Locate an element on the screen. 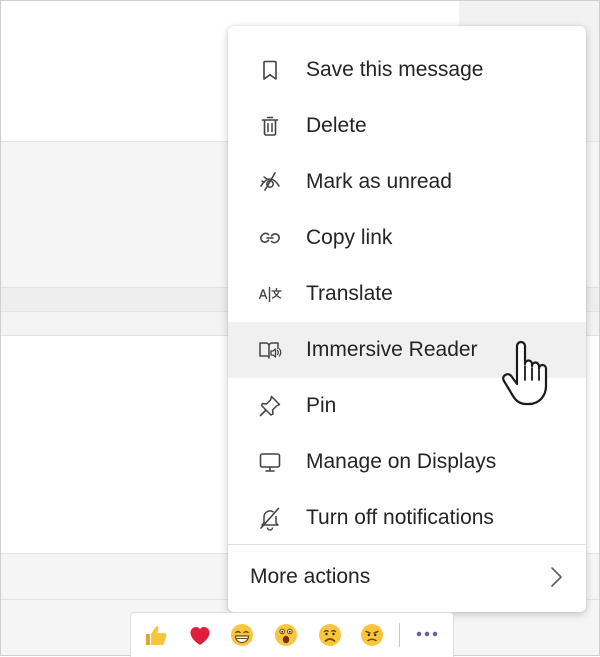  reaction-bar is located at coordinates (292, 634).